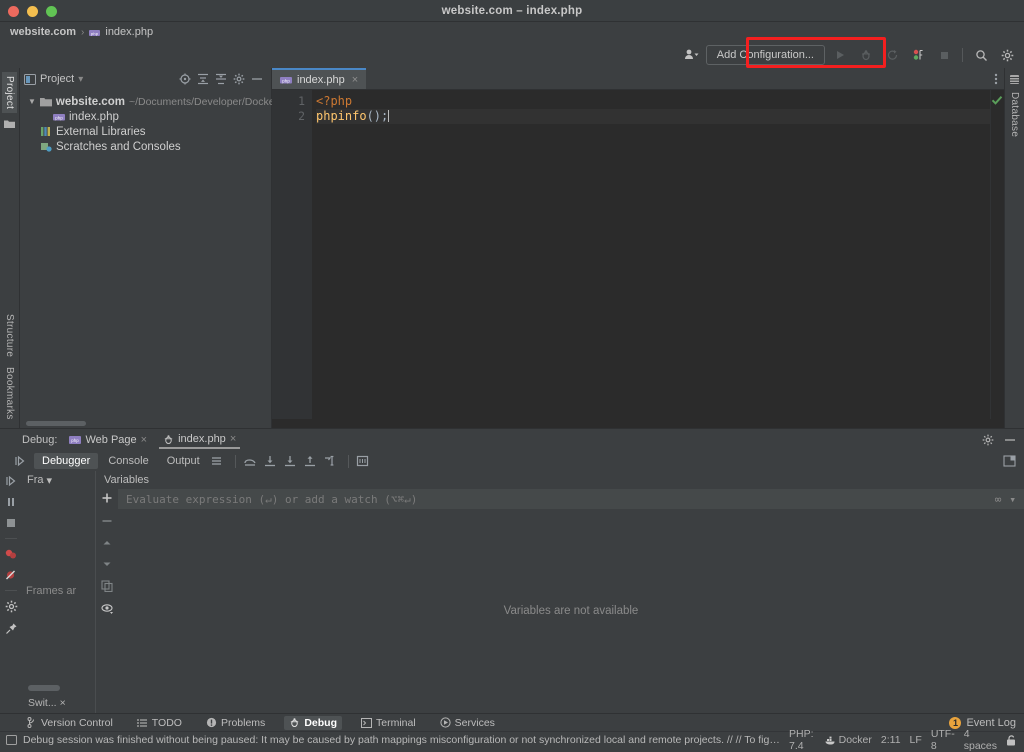  What do you see at coordinates (292, 254) in the screenshot?
I see `line-number-gutter: 1 2` at bounding box center [292, 254].